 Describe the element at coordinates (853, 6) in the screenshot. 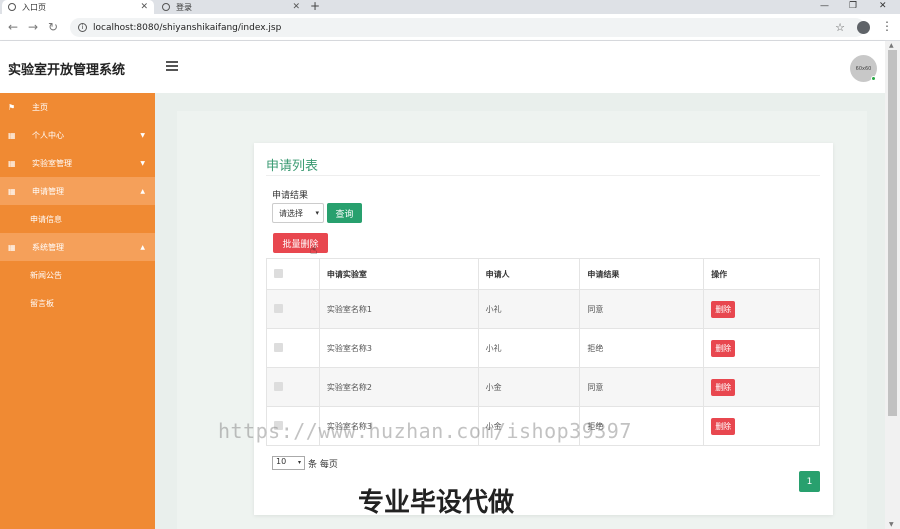

I see `restore-icon: ❐` at that location.